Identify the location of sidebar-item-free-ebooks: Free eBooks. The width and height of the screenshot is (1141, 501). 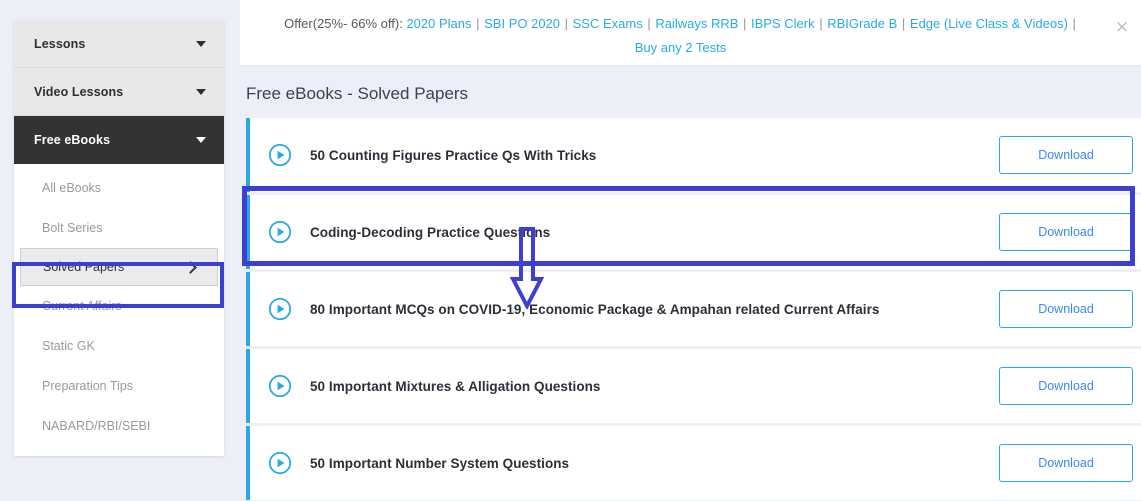
(119, 140).